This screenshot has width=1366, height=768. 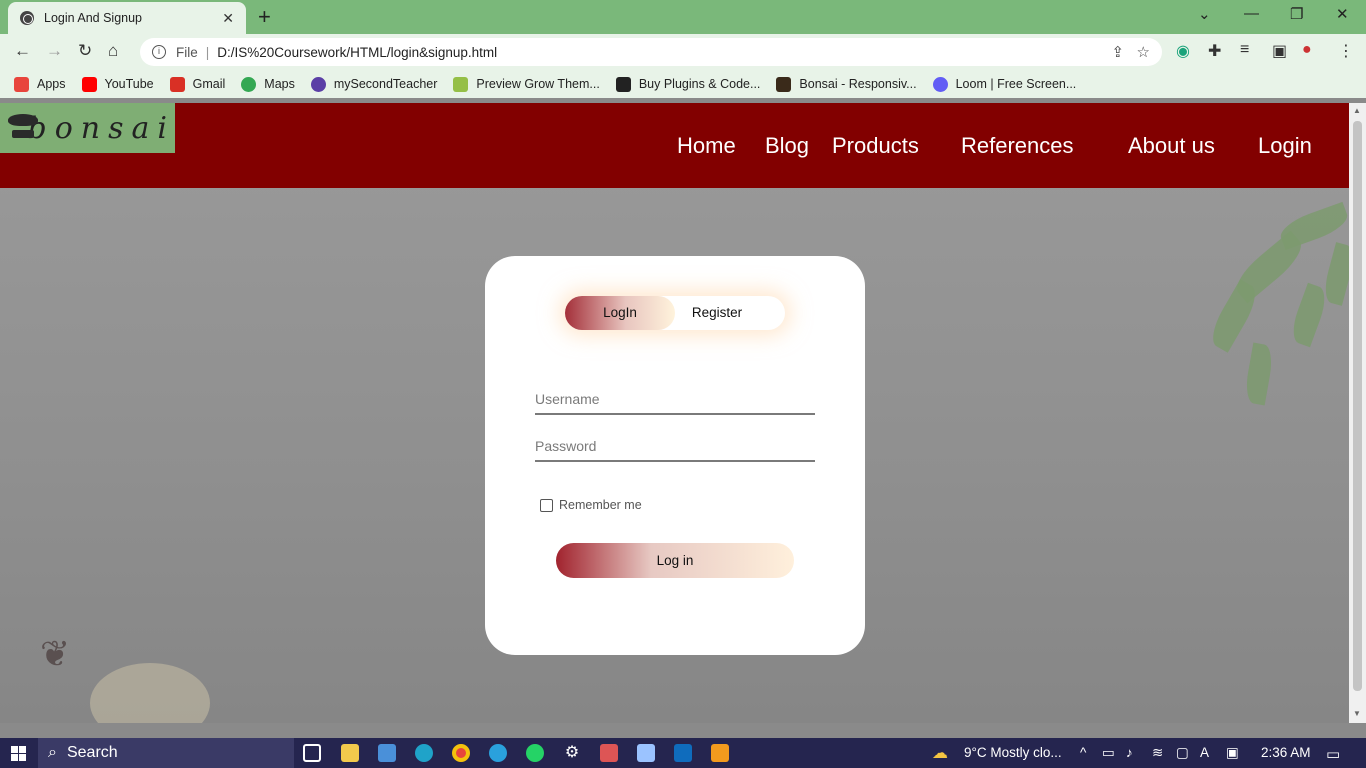 I want to click on store-icon, so click(x=387, y=753).